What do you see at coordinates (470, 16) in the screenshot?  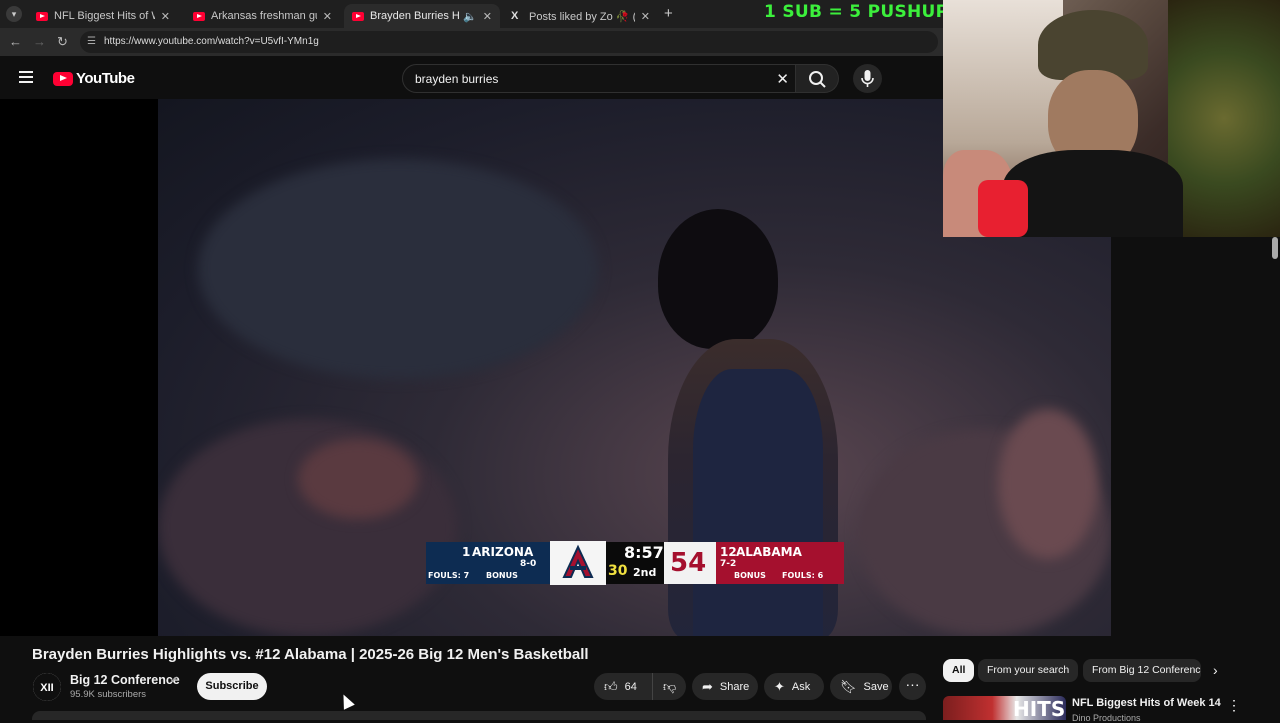 I see `tab-audio-icon: 🔈` at bounding box center [470, 16].